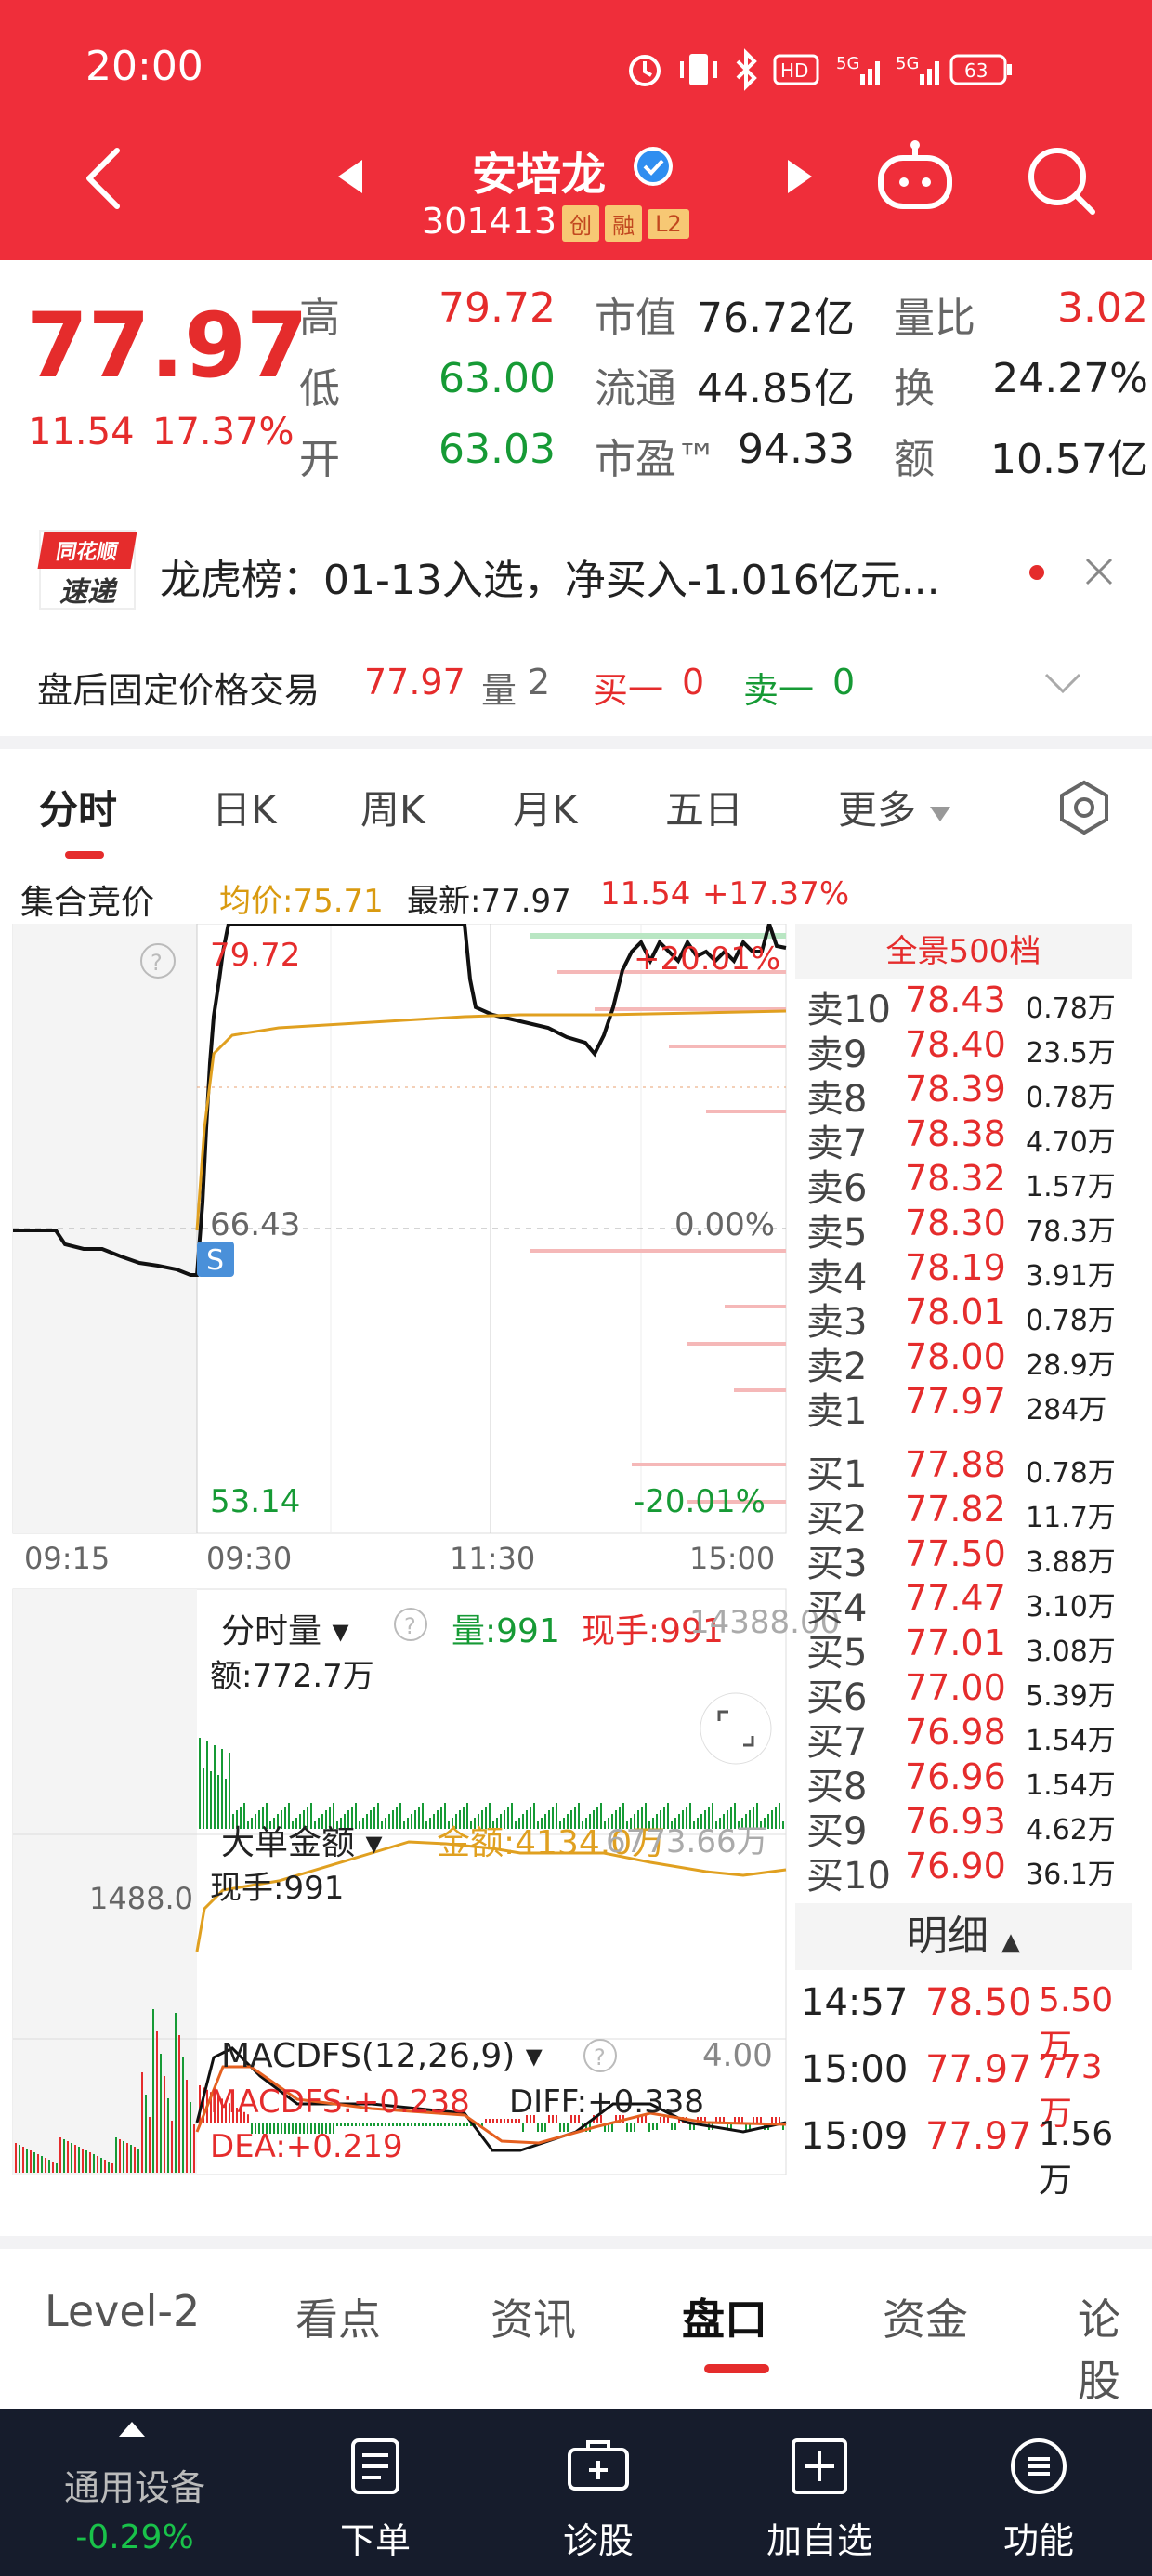 This screenshot has height=2576, width=1152. What do you see at coordinates (963, 1229) in the screenshot?
I see `ask-row: 卖5 78.30 78.3万` at bounding box center [963, 1229].